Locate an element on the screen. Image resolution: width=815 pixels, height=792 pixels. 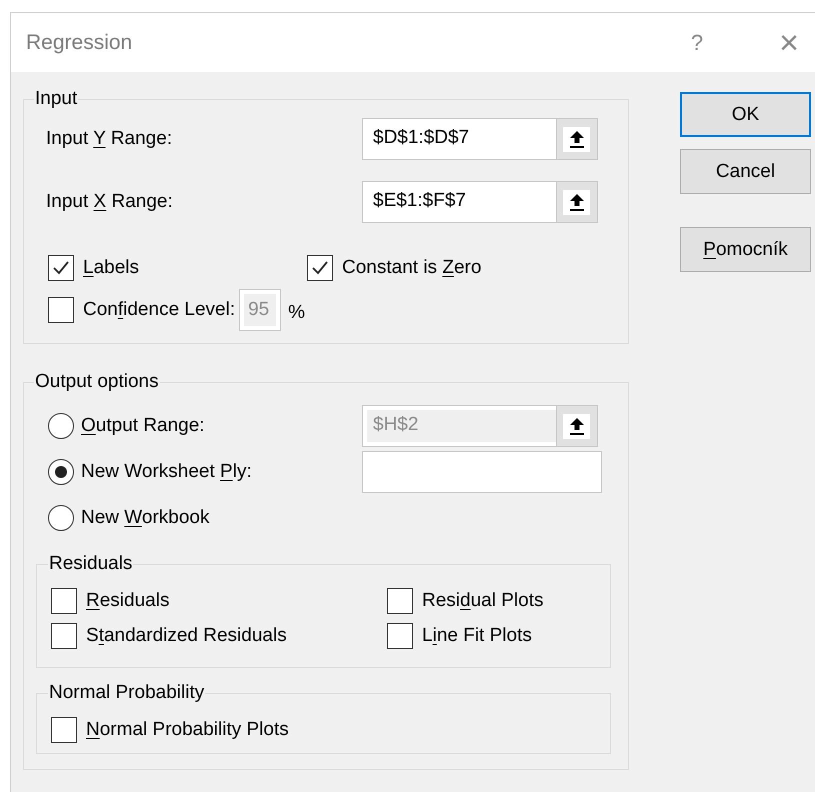
checkbox-label: Confidence Level: is located at coordinates (159, 310).